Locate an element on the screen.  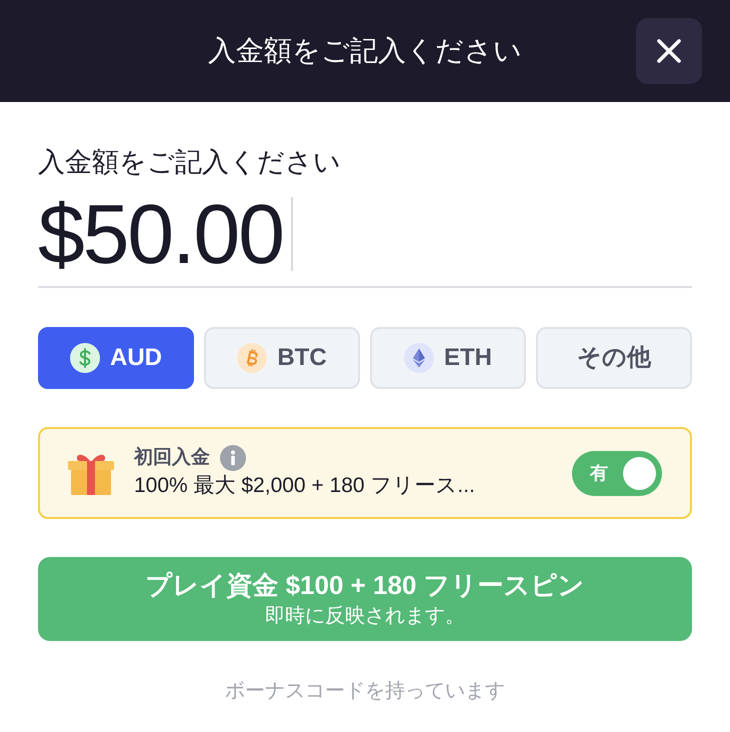
switch-knob is located at coordinates (639, 473).